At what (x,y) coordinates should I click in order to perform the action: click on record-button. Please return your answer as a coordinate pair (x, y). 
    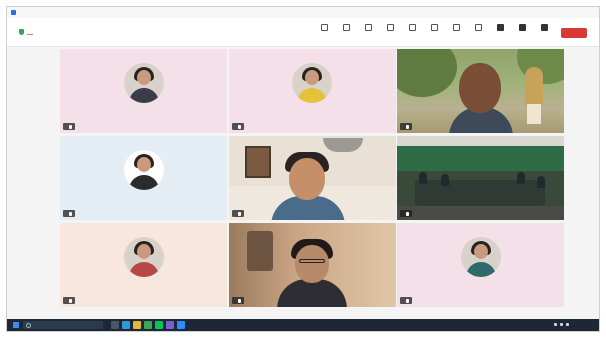
    Looking at the image, I should click on (390, 32).